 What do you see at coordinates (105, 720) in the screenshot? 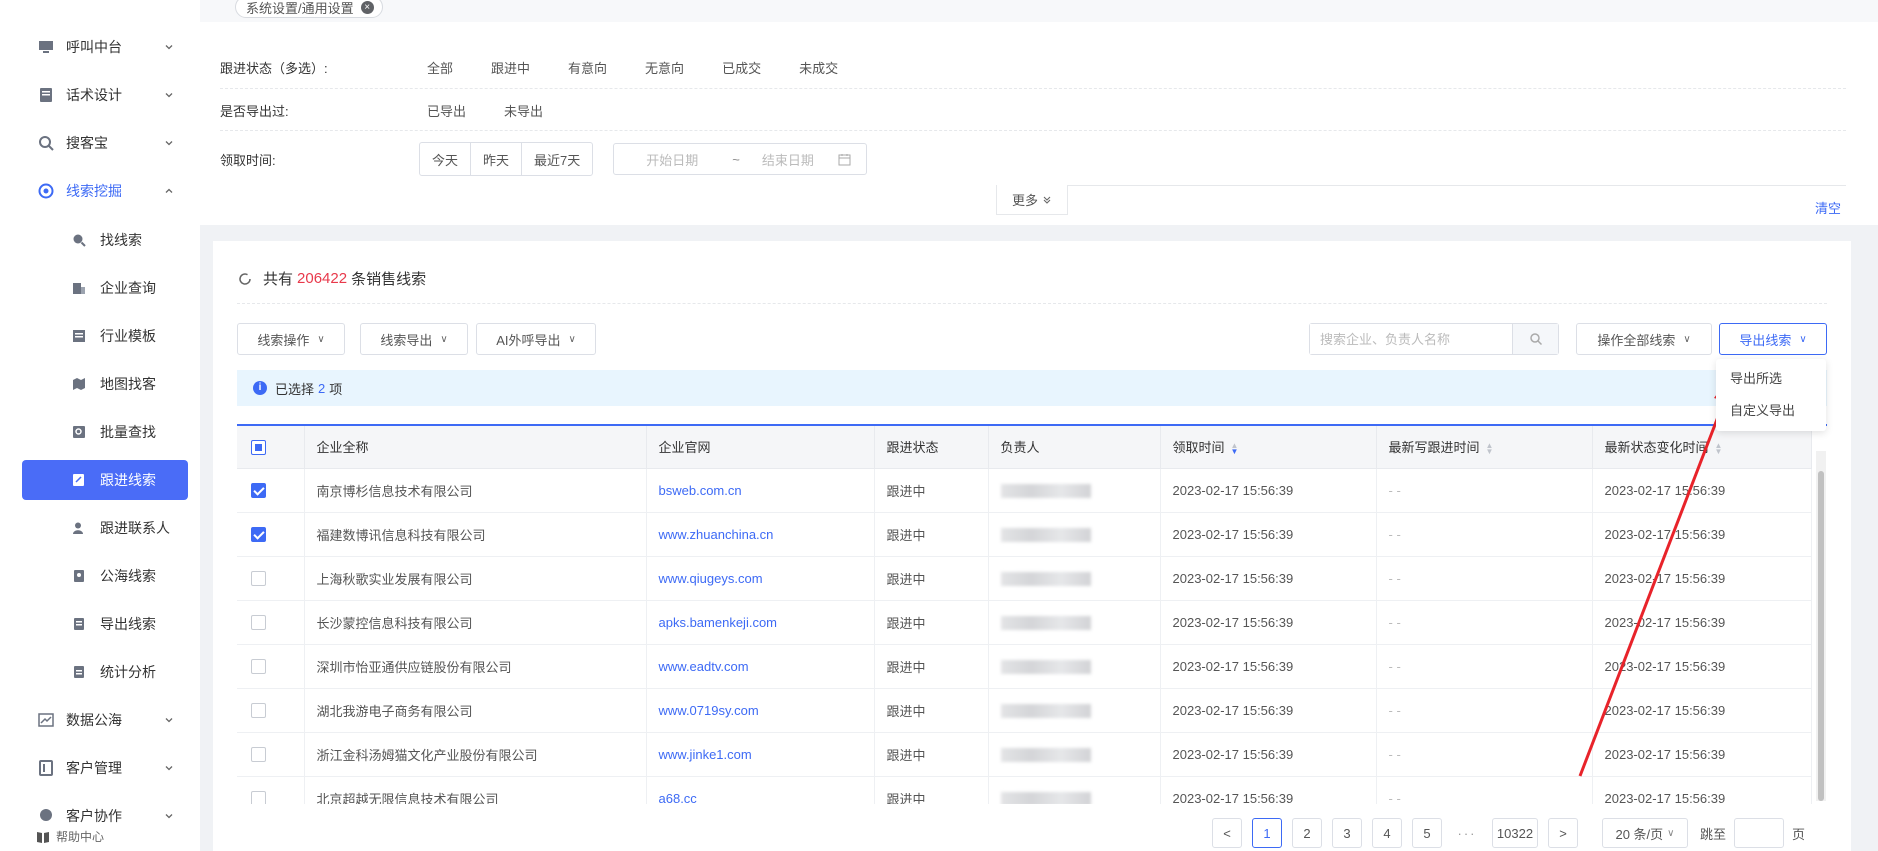
I see `nav-item-data-pool: 数据公海` at bounding box center [105, 720].